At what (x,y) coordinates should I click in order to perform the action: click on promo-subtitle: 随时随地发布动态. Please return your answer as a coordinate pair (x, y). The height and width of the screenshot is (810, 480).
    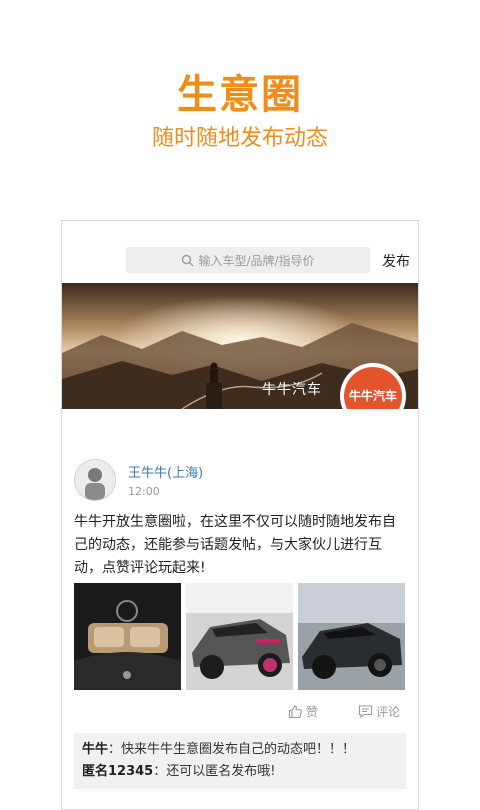
    Looking at the image, I should click on (239, 138).